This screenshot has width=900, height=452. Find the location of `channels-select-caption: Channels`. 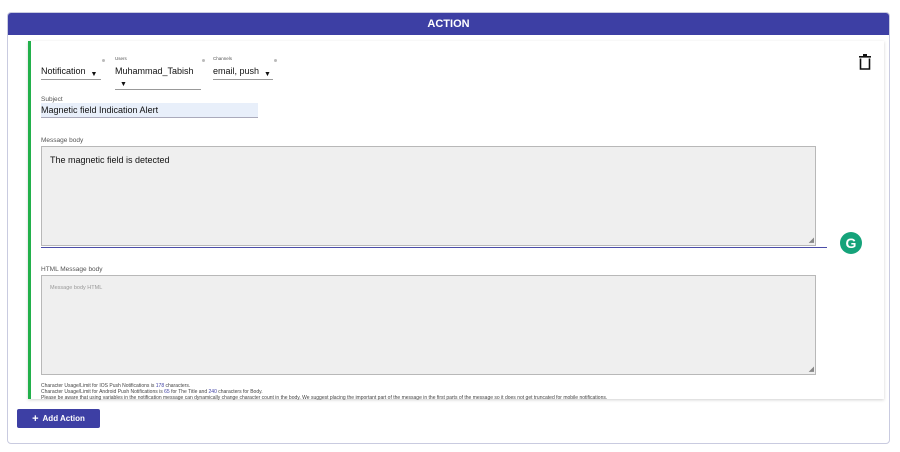

channels-select-caption: Channels is located at coordinates (223, 58).